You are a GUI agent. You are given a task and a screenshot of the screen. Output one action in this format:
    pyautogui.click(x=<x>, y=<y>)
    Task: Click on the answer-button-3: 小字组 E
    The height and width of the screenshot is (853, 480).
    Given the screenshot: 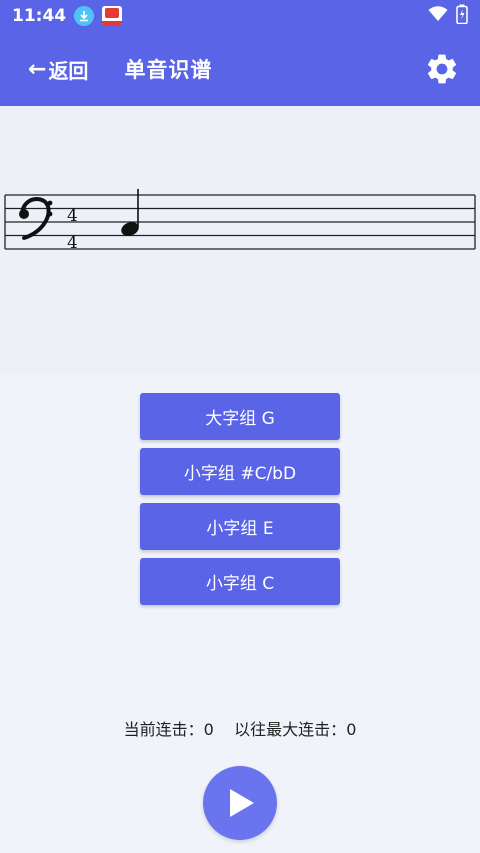 What is the action you would take?
    pyautogui.click(x=240, y=526)
    